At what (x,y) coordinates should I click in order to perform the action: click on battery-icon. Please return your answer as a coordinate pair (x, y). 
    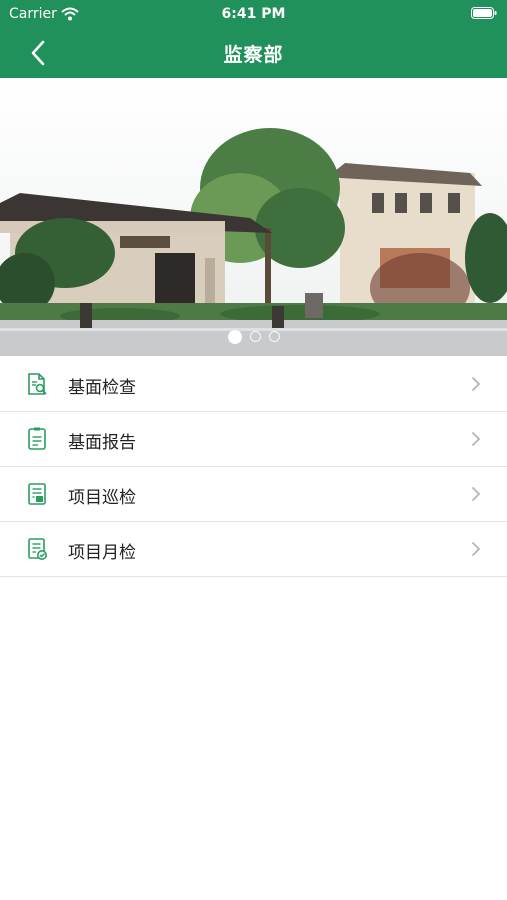
    Looking at the image, I should click on (484, 13).